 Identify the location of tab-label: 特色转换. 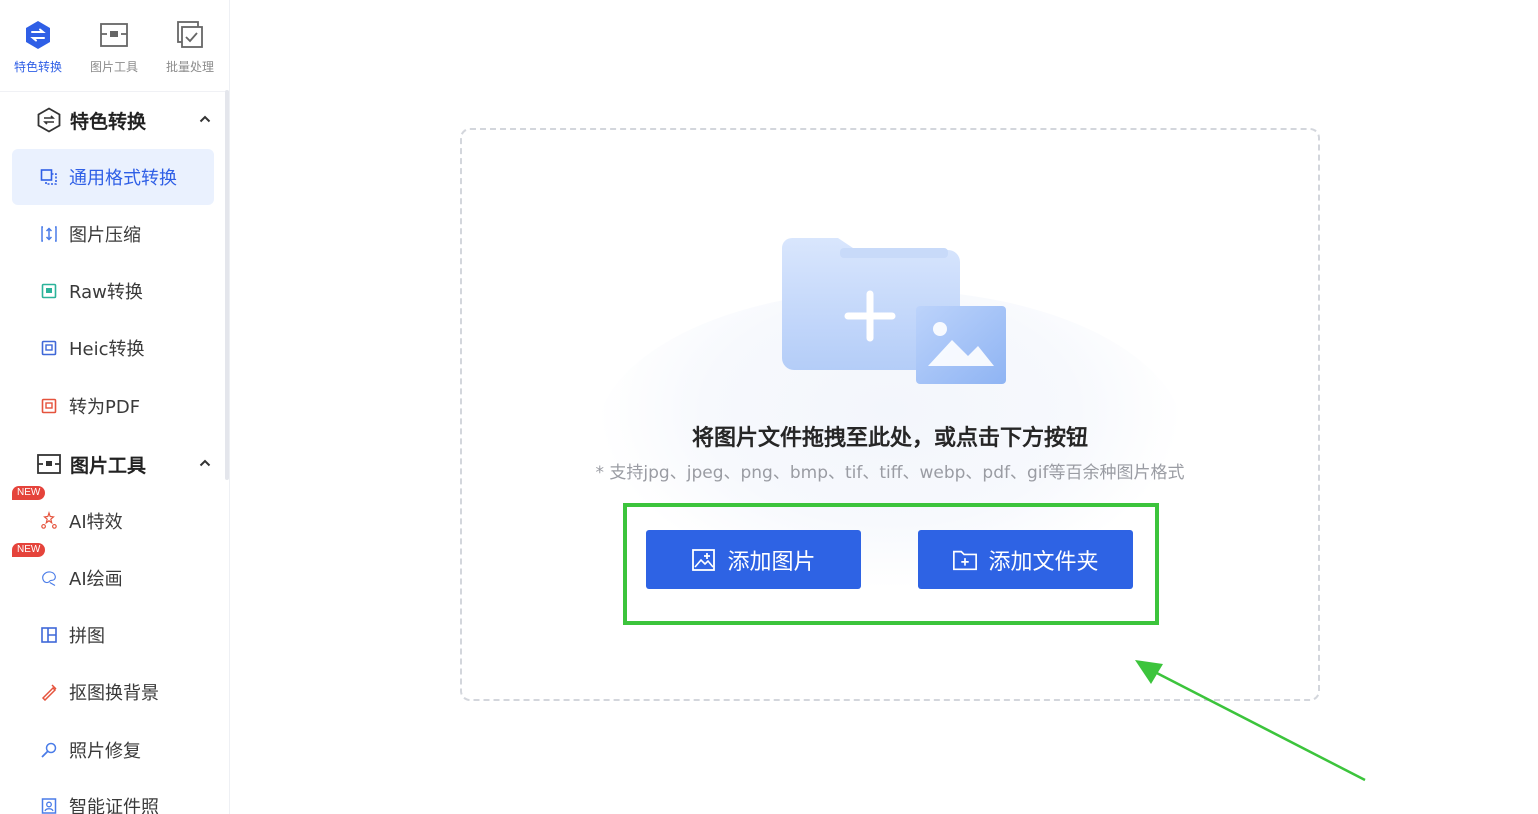
(37, 67).